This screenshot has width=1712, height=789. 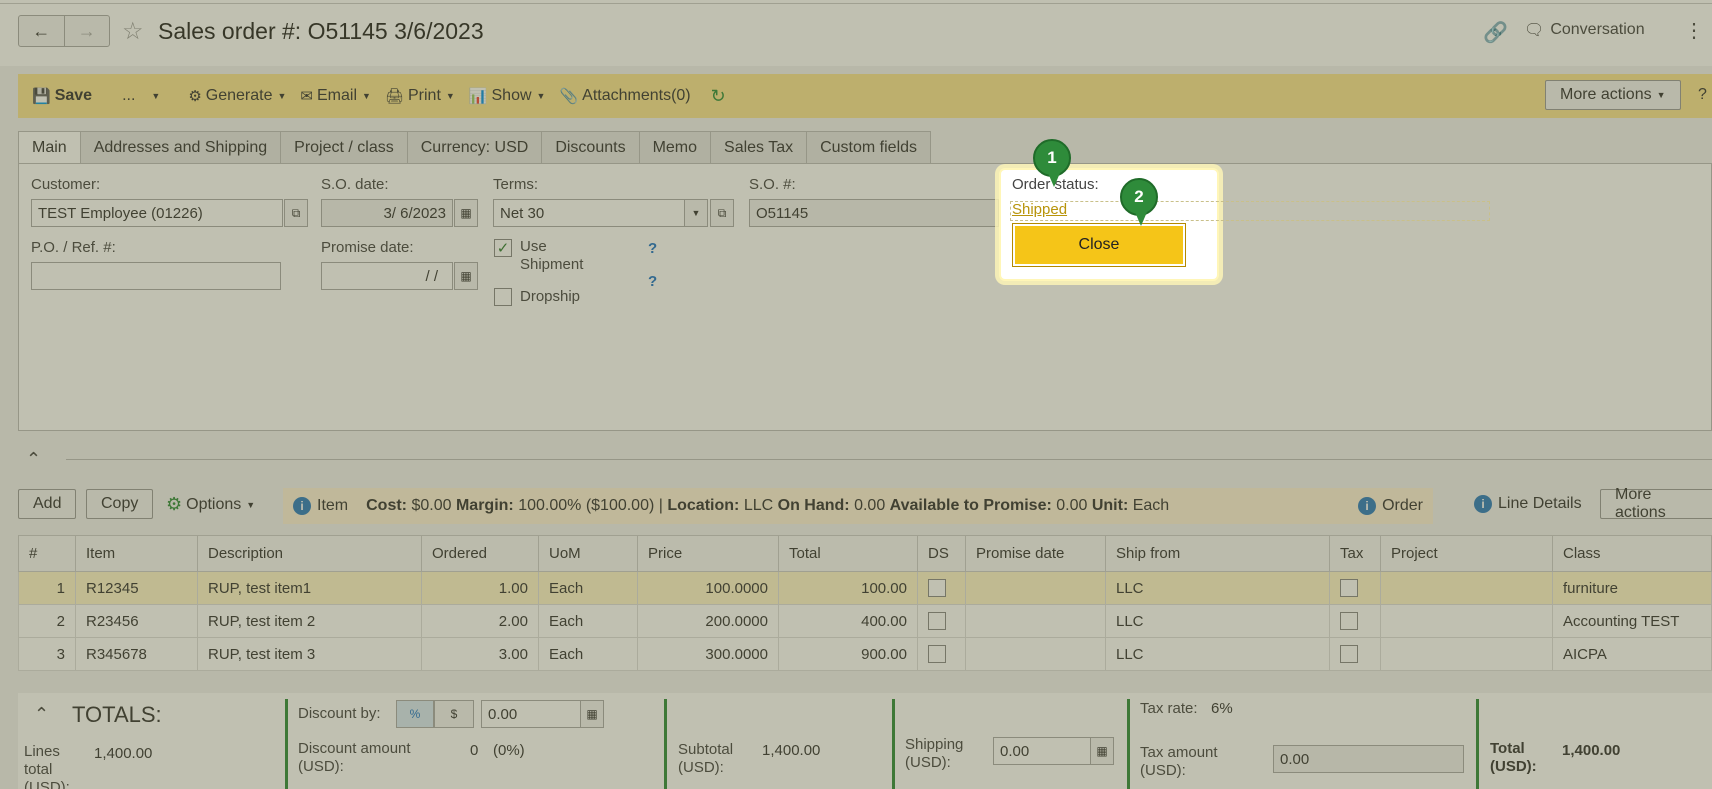 What do you see at coordinates (652, 281) in the screenshot?
I see `dropship-help-icon: ?` at bounding box center [652, 281].